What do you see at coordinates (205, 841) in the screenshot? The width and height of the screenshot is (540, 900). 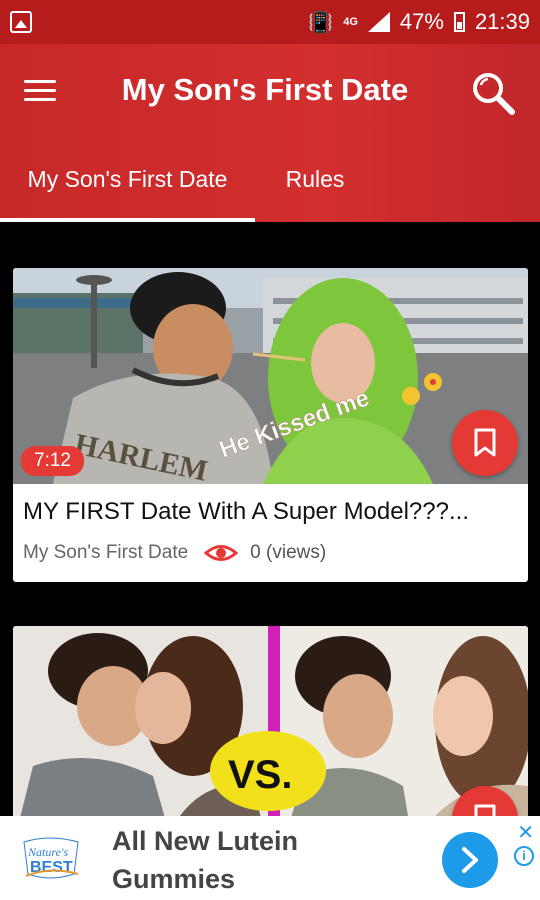 I see `ad-line-1: All New Lutein` at bounding box center [205, 841].